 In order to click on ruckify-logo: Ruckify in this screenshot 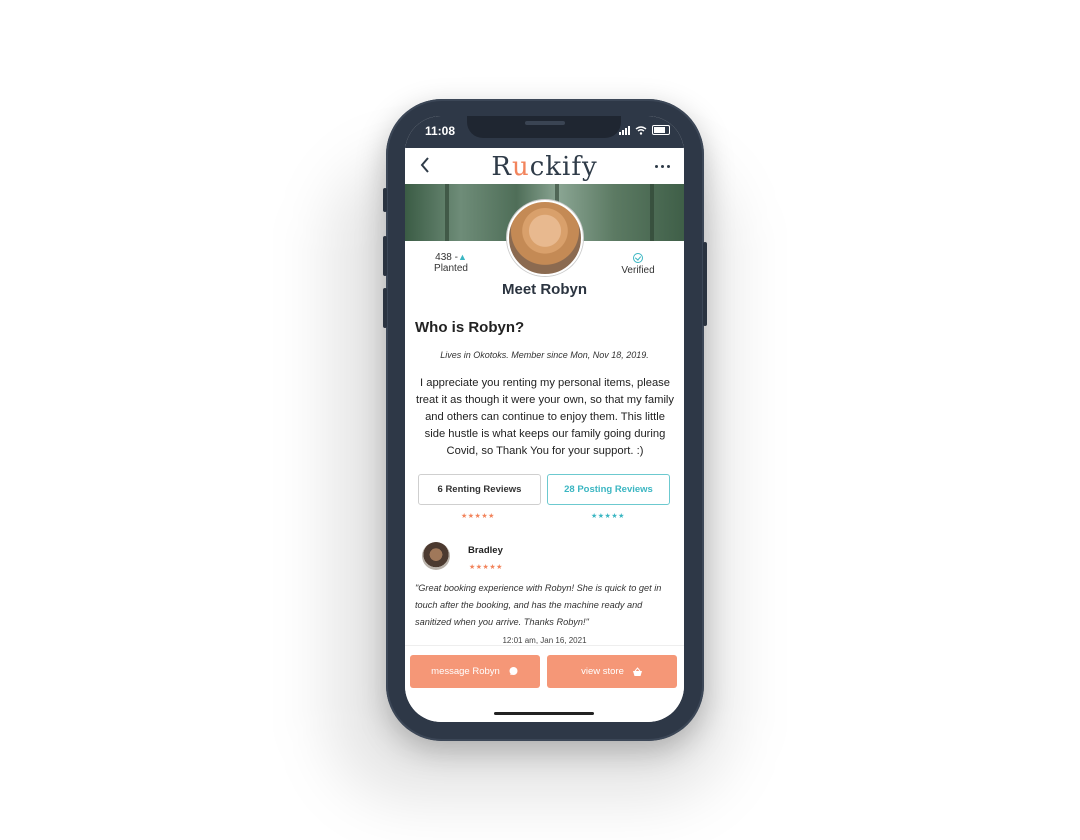, I will do `click(544, 167)`.